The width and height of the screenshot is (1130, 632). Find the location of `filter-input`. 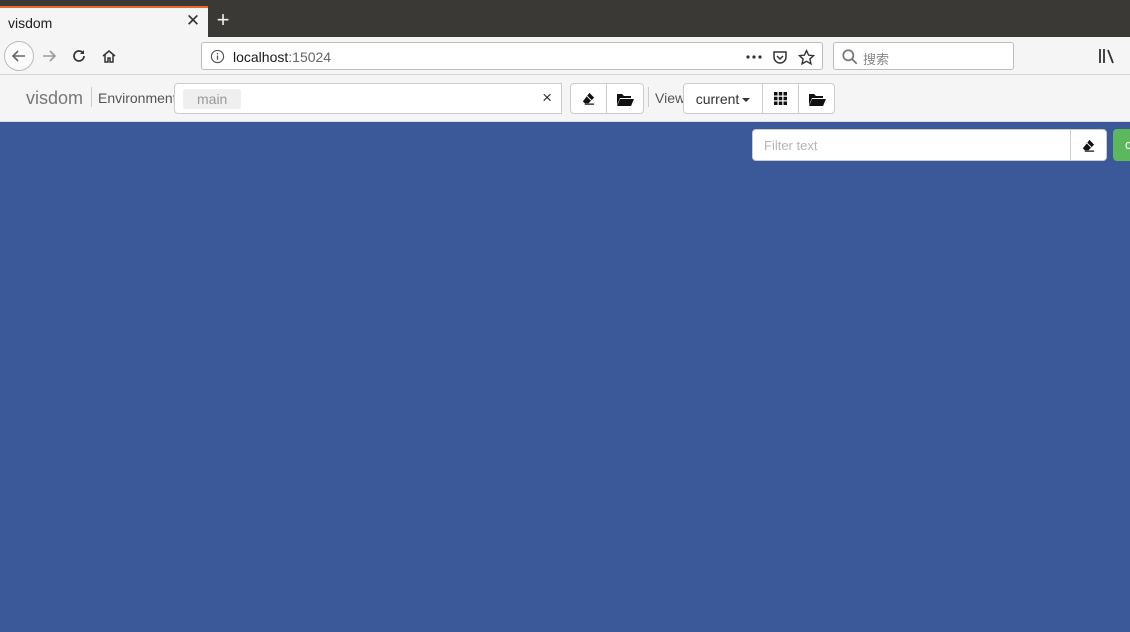

filter-input is located at coordinates (911, 145).